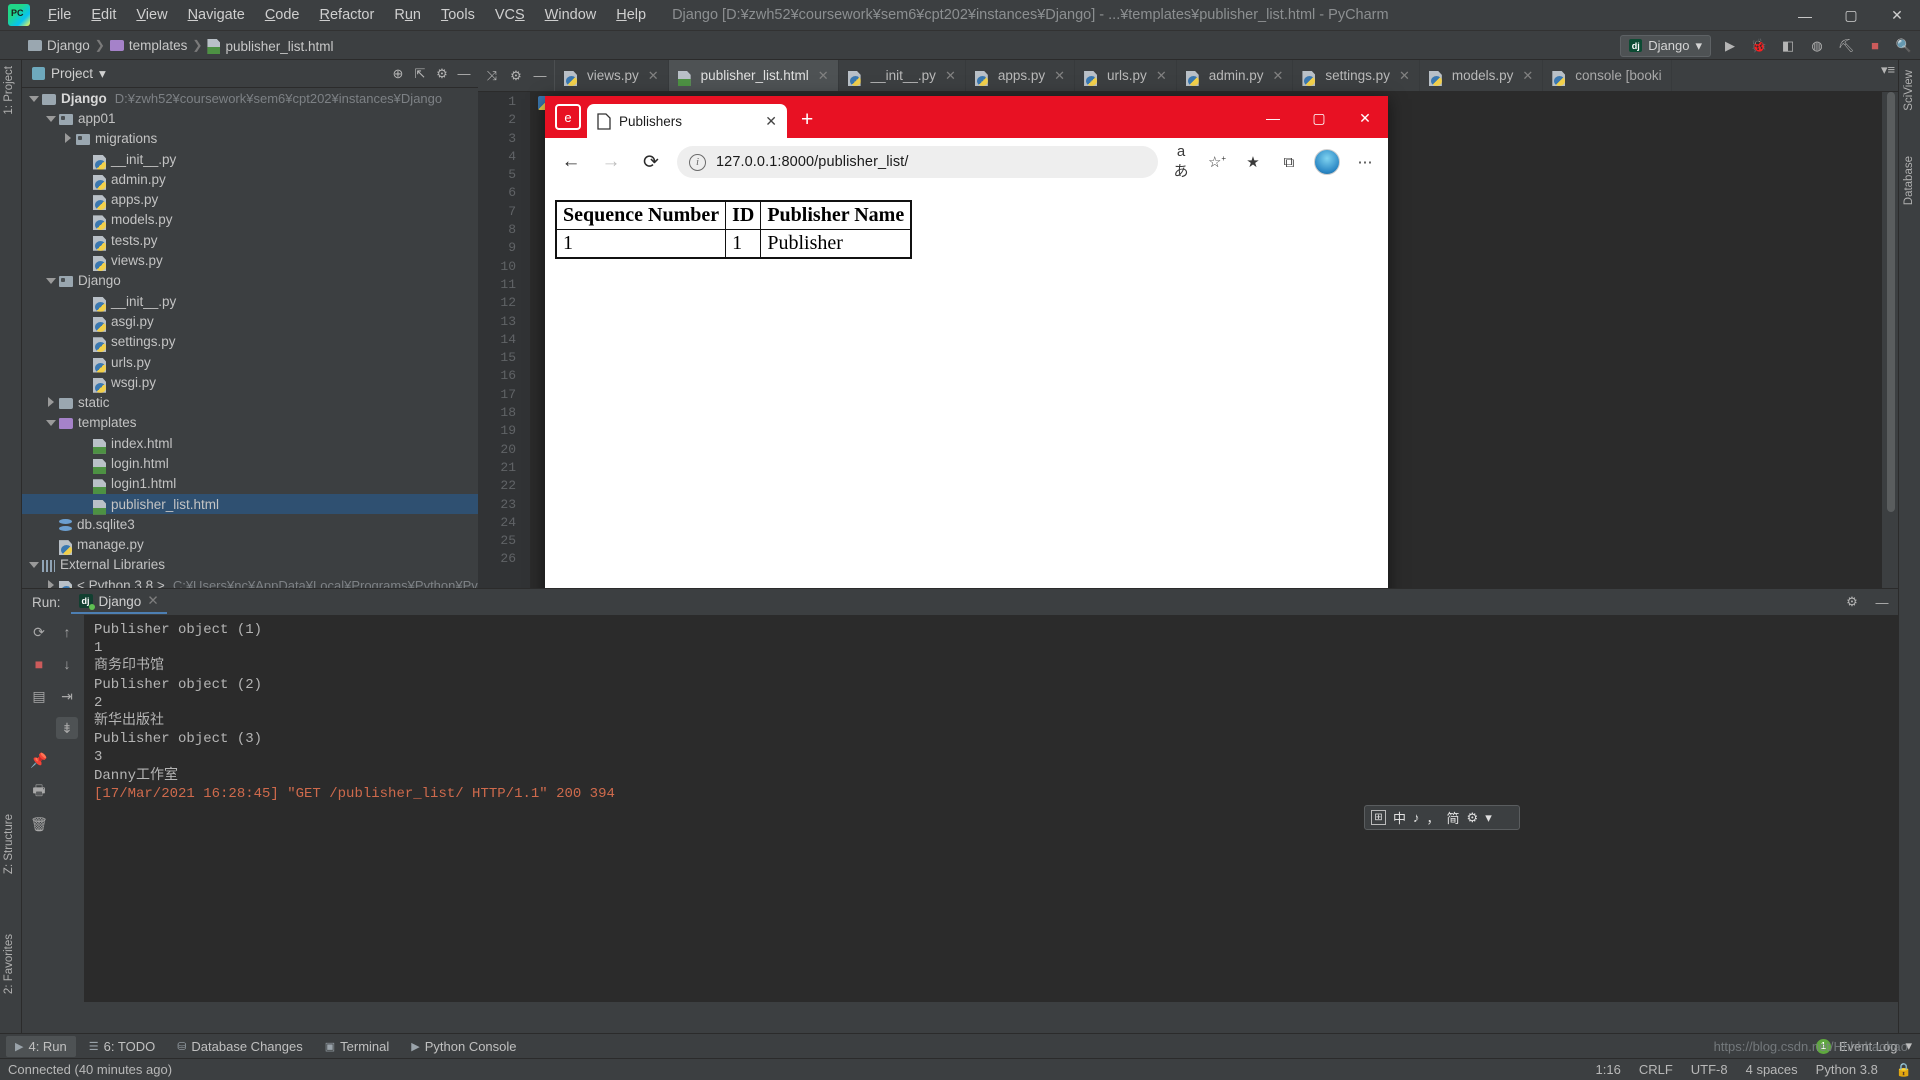 The height and width of the screenshot is (1080, 1920). Describe the element at coordinates (67, 696) in the screenshot. I see `soft-wrap-icon: ⇥` at that location.